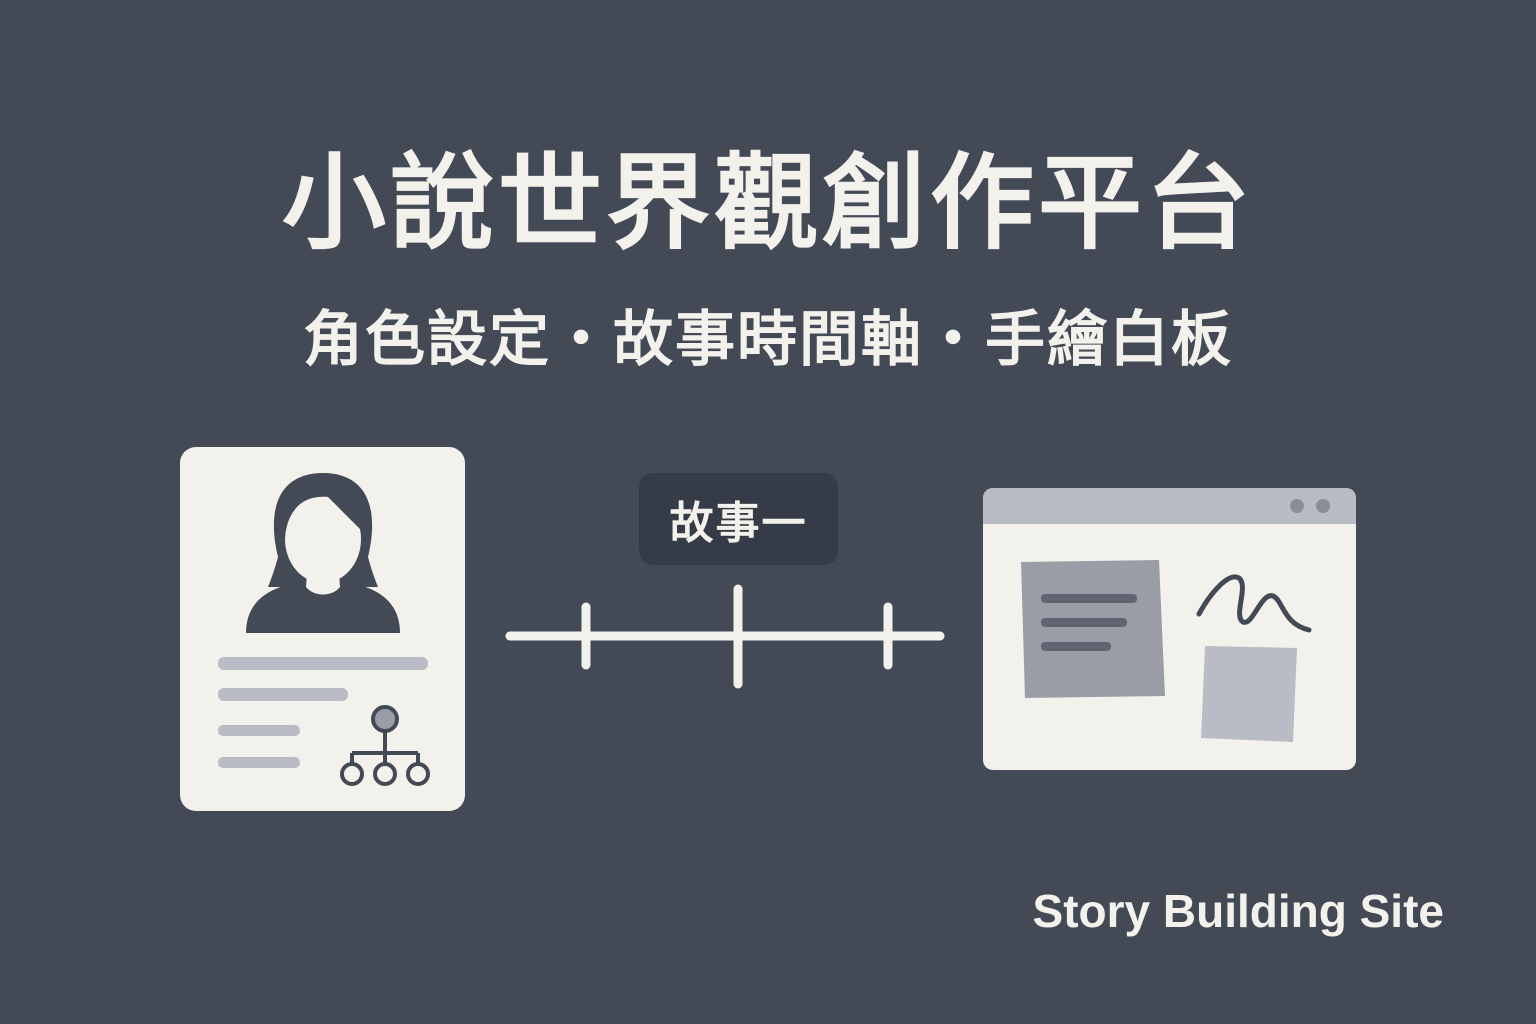 Image resolution: width=1536 pixels, height=1024 pixels. I want to click on page-title: 小說世界觀創作平台, so click(767, 203).